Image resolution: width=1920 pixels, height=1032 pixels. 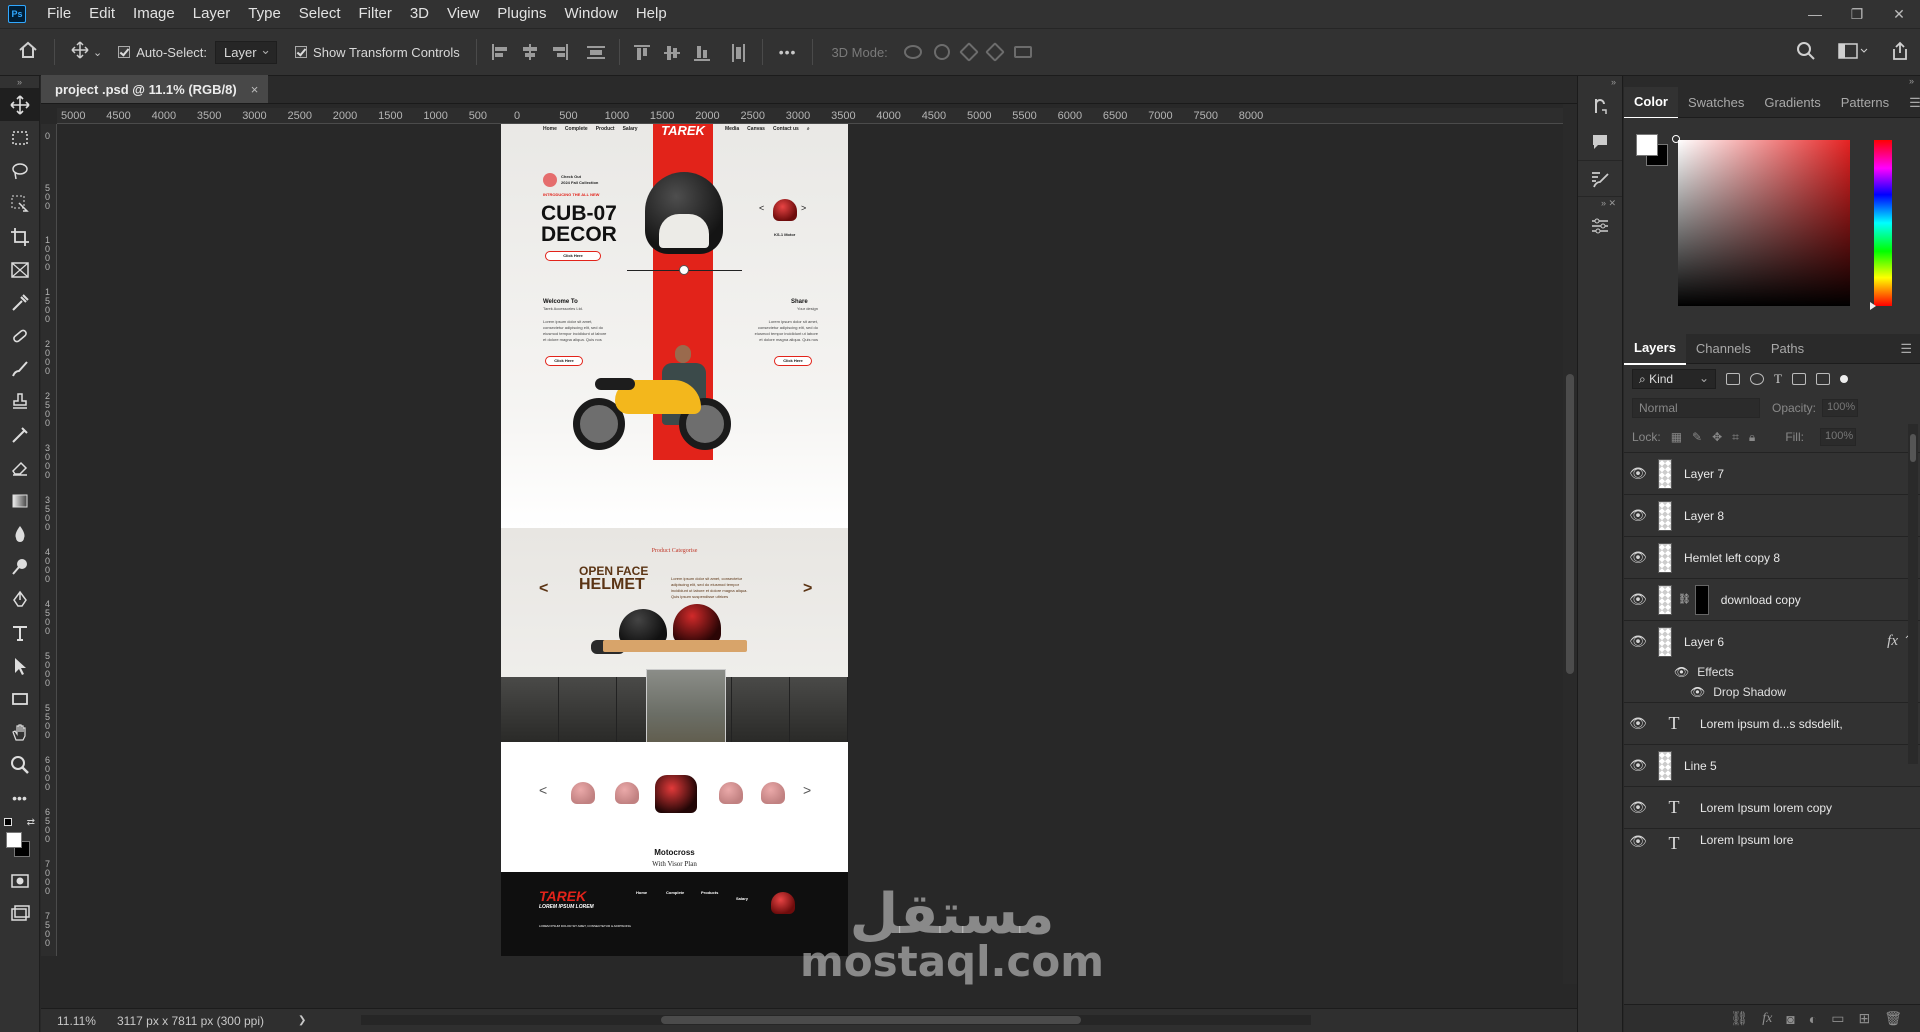 What do you see at coordinates (1701, 599) in the screenshot?
I see `layer-mask-thumbnail` at bounding box center [1701, 599].